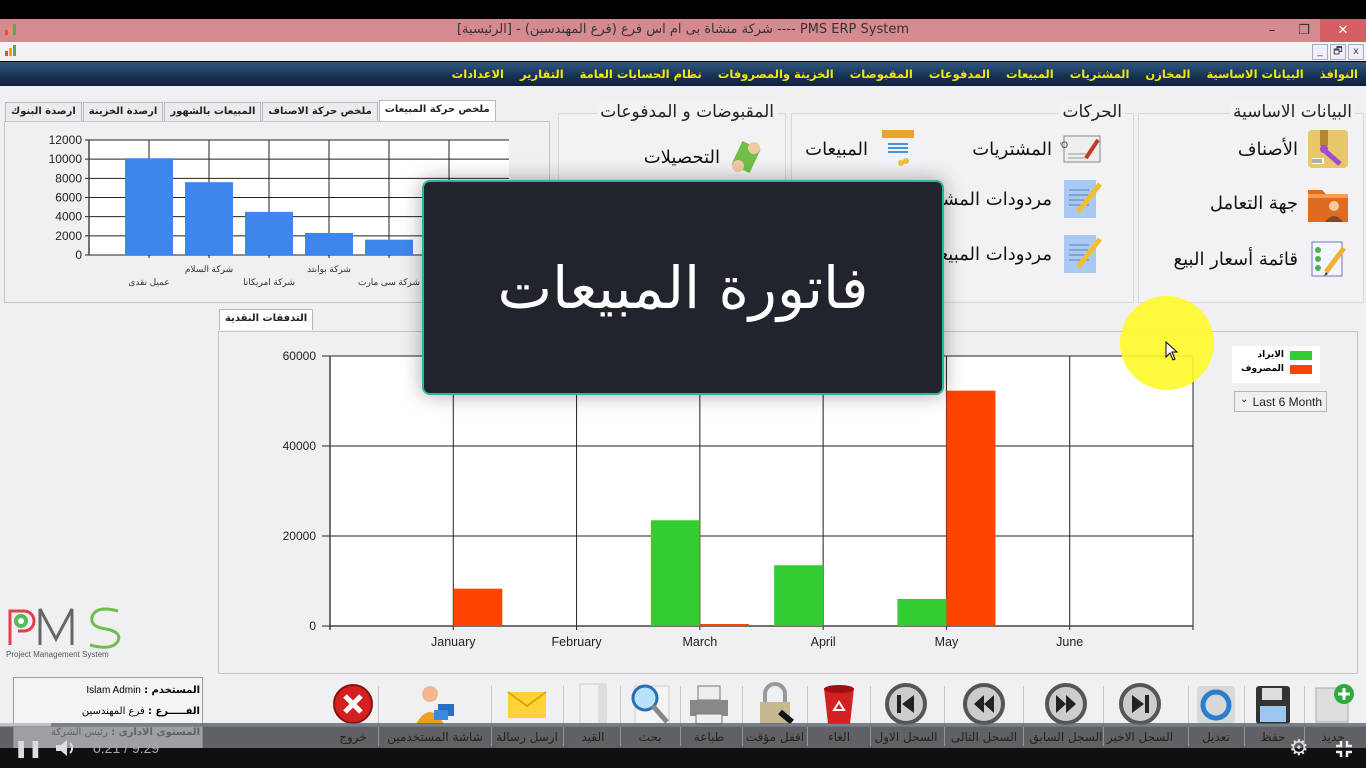 The image size is (1366, 768). I want to click on toolbar-label-save: حفظ, so click(1273, 737).